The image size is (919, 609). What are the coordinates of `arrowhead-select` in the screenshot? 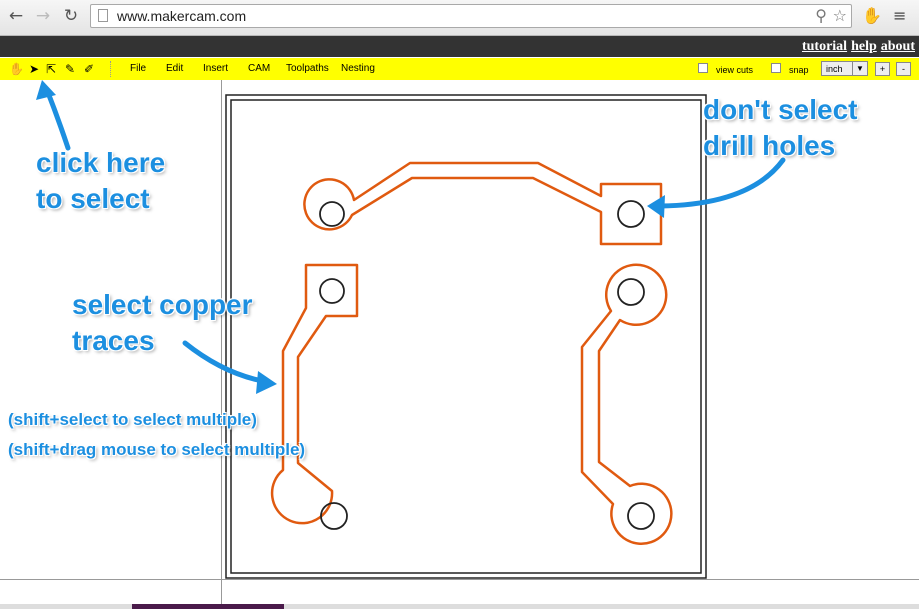 It's located at (46, 90).